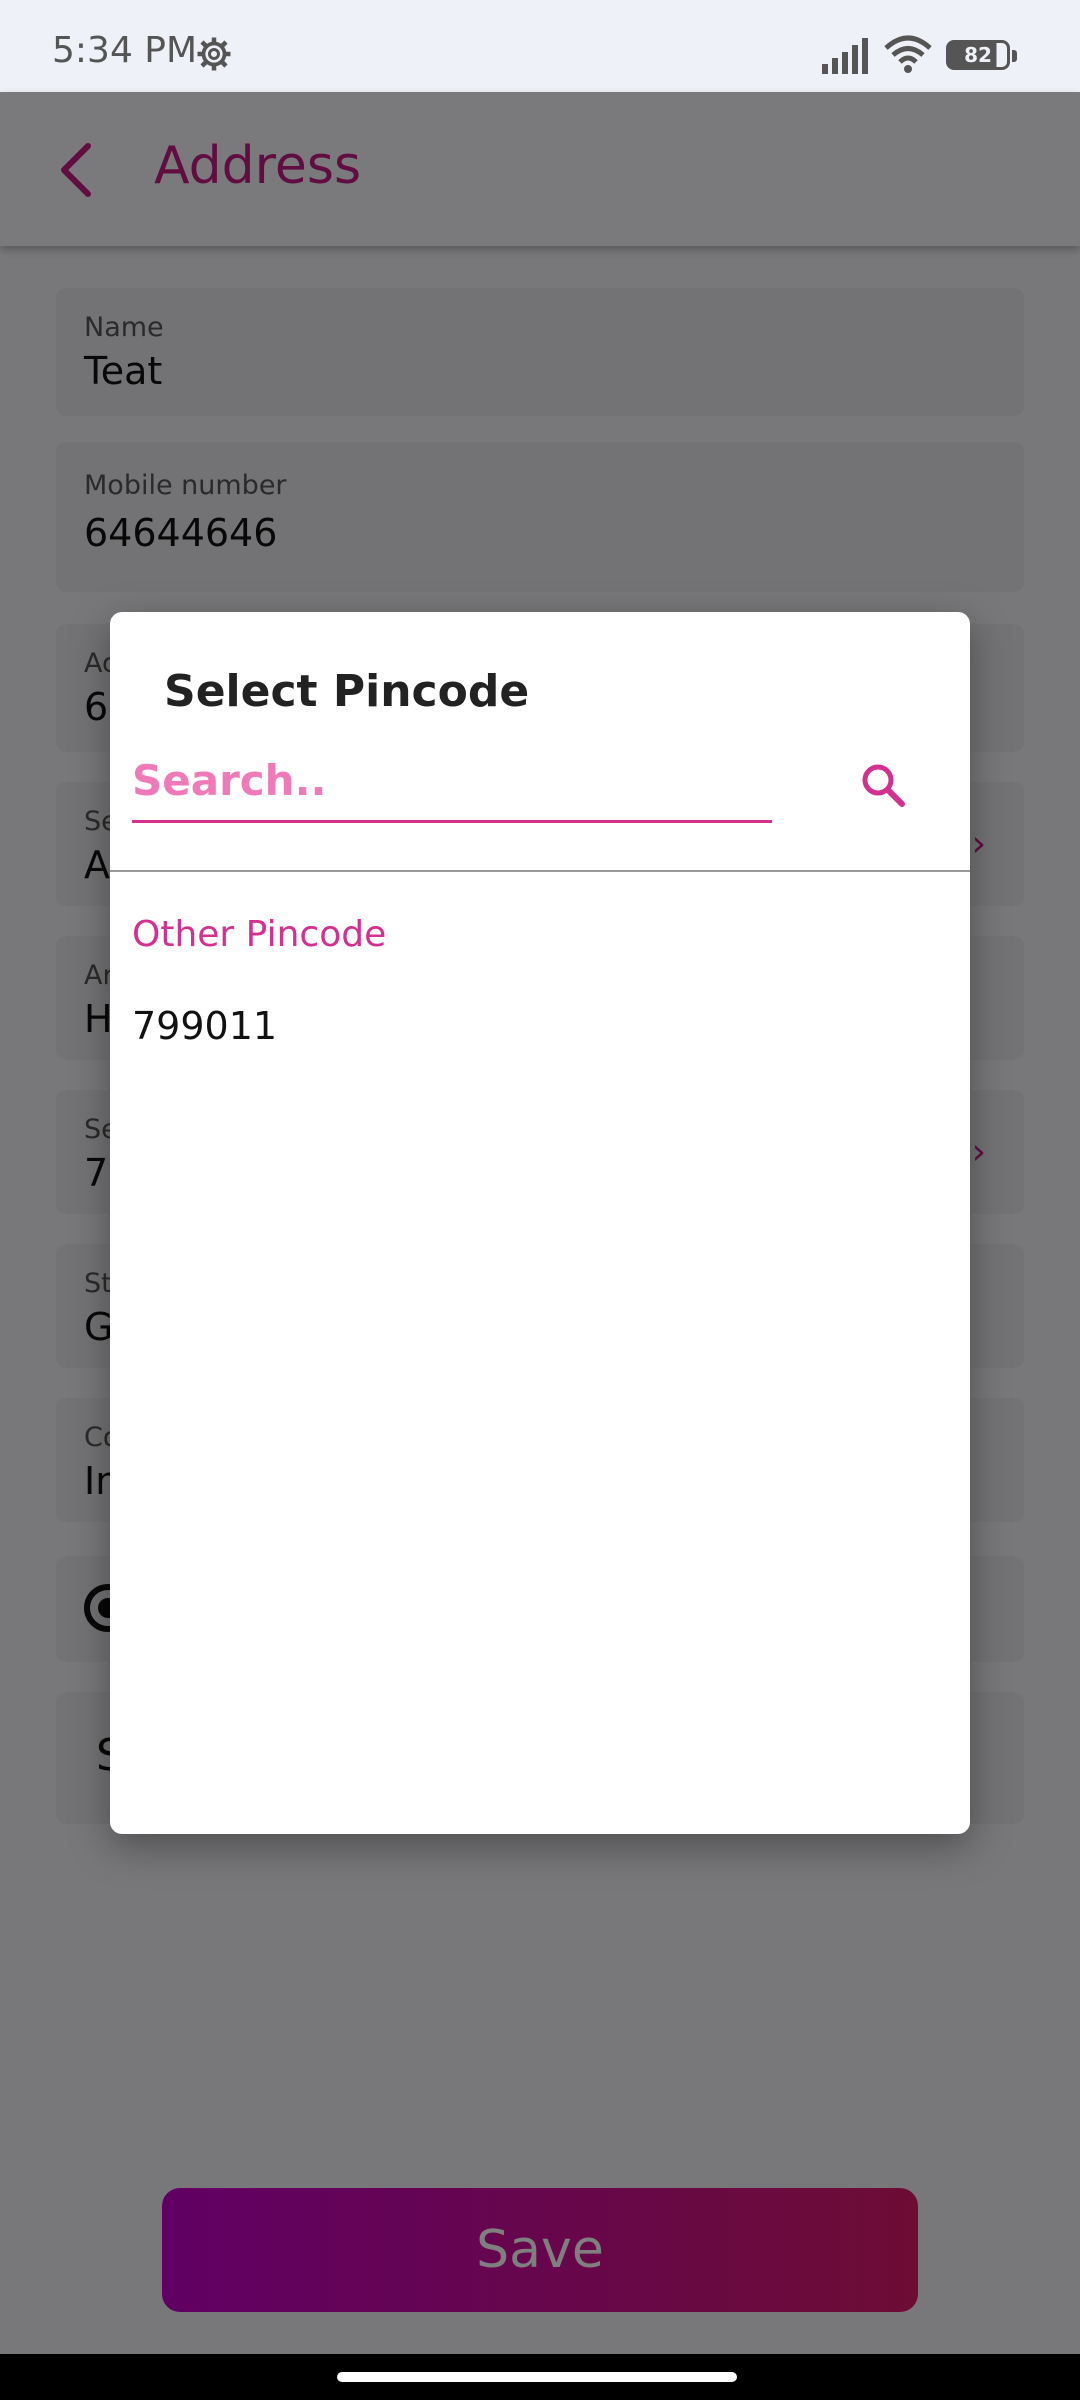 Image resolution: width=1080 pixels, height=2400 pixels. I want to click on search-icon, so click(883, 785).